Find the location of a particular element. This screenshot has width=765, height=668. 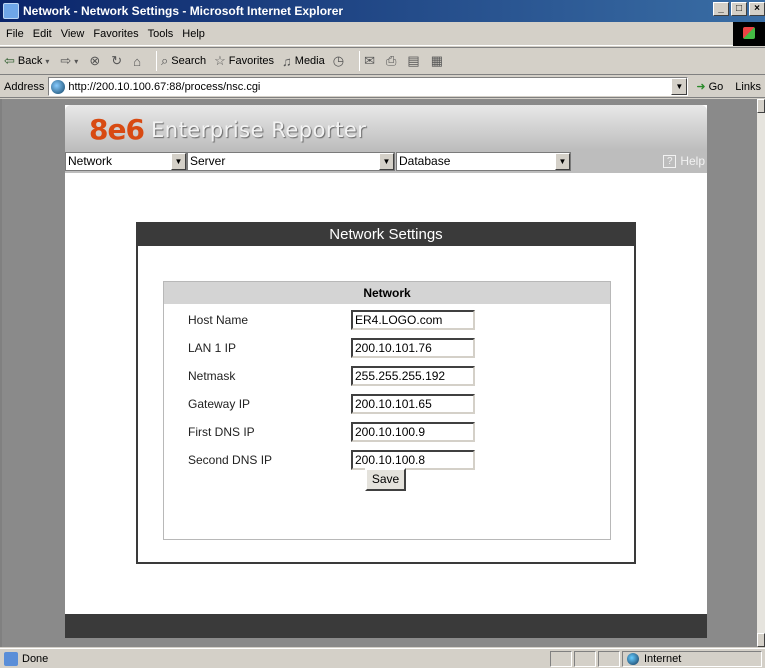

gateway-ip-row: Gateway IP 200.10.101.65 is located at coordinates (331, 404).